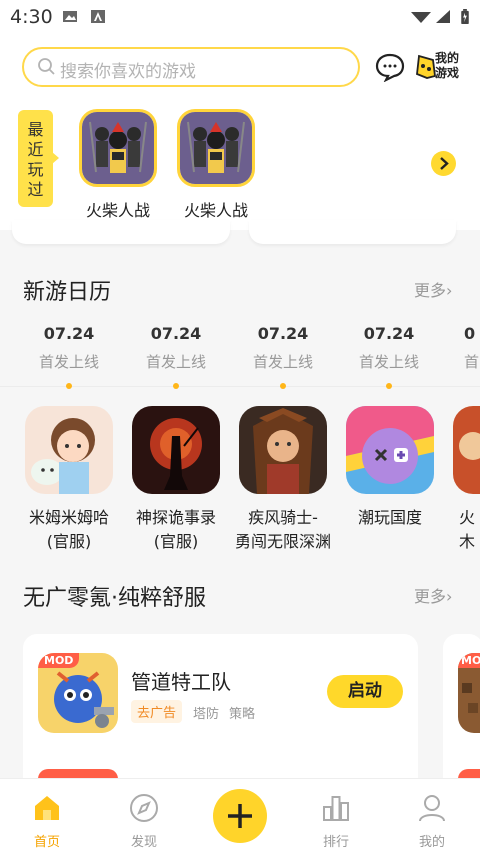 Image resolution: width=480 pixels, height=853 pixels. What do you see at coordinates (144, 808) in the screenshot?
I see `compass-icon` at bounding box center [144, 808].